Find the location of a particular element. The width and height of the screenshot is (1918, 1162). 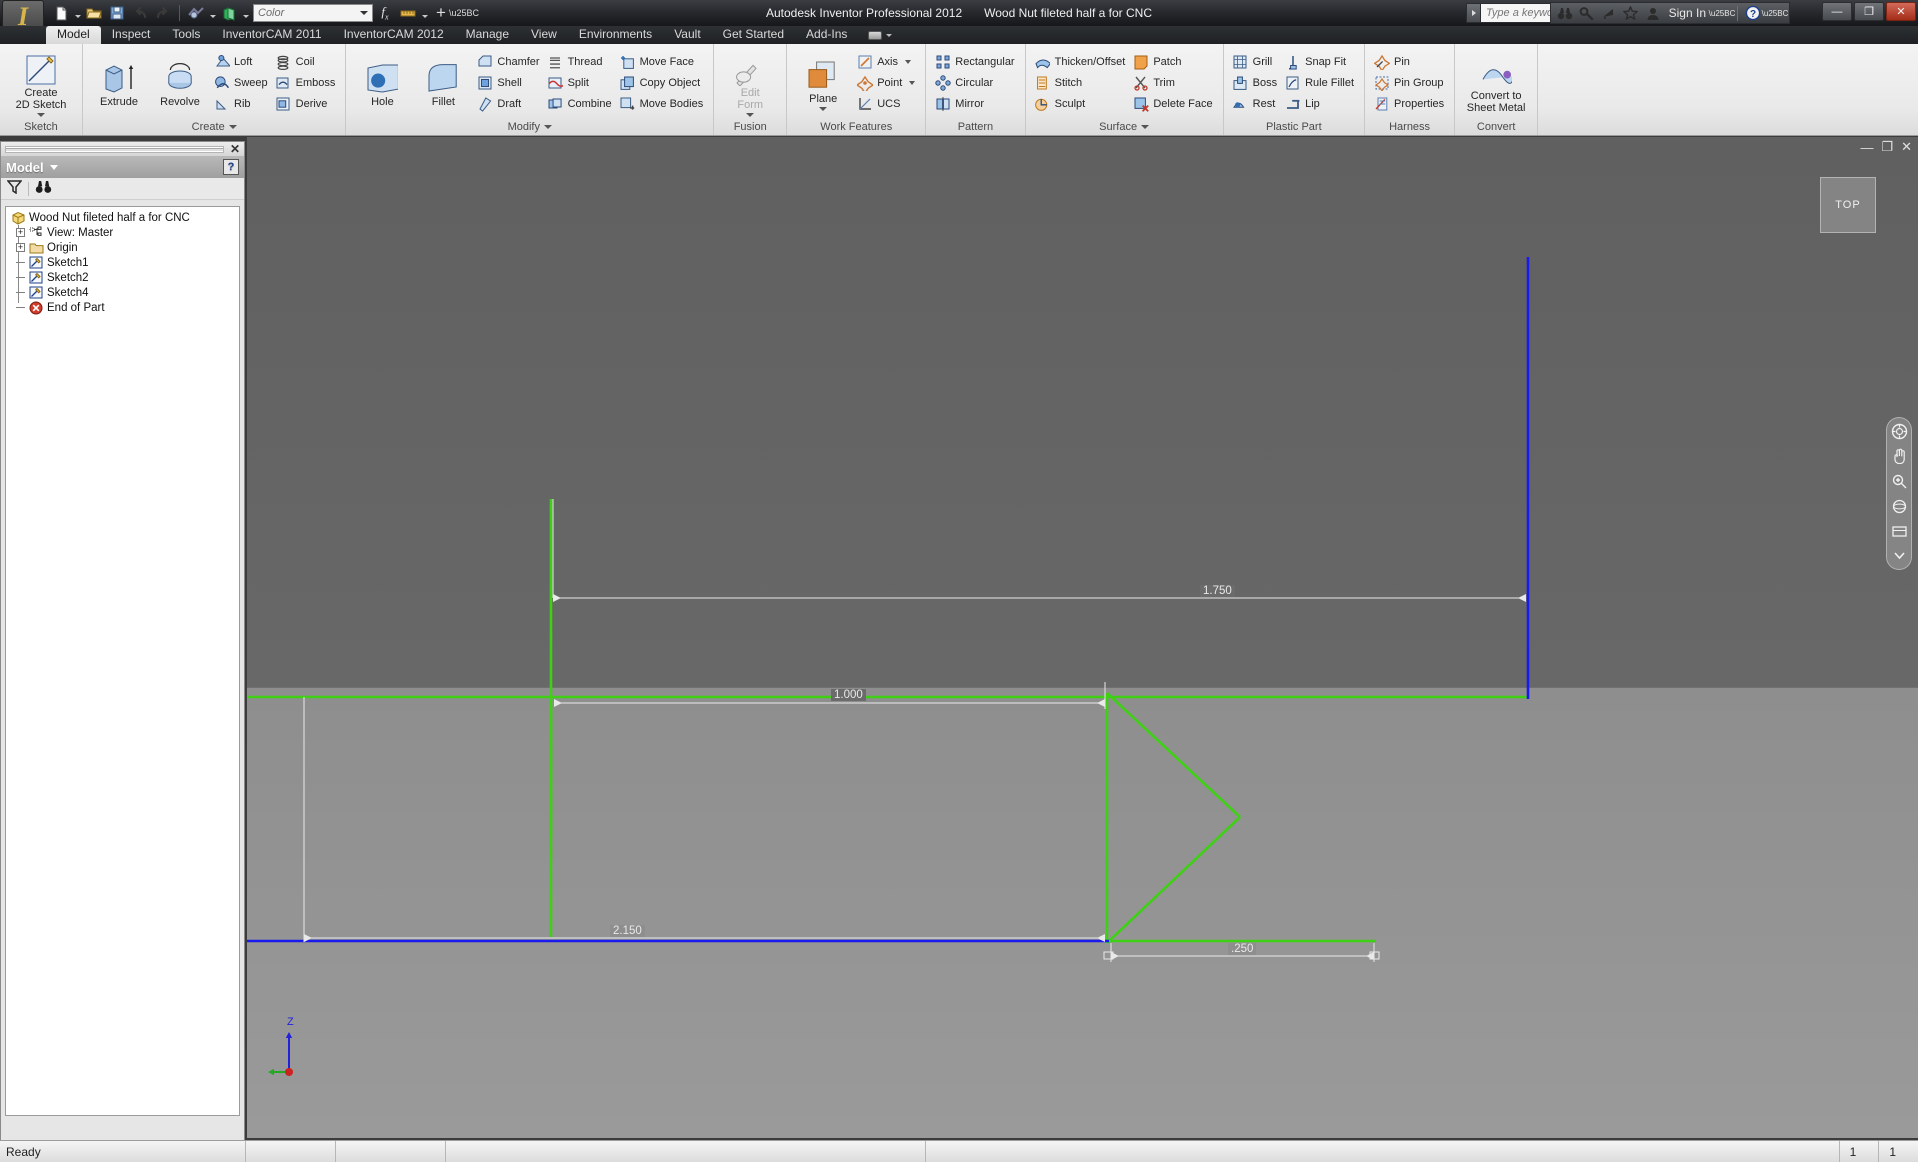

coil-button: Coil is located at coordinates (306, 62).